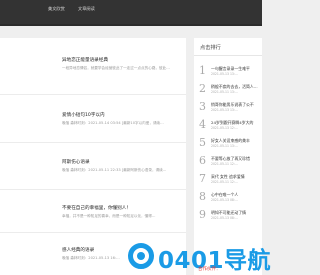 This screenshot has height=275, width=320. What do you see at coordinates (202, 88) in the screenshot?
I see `rank-number: 2` at bounding box center [202, 88].